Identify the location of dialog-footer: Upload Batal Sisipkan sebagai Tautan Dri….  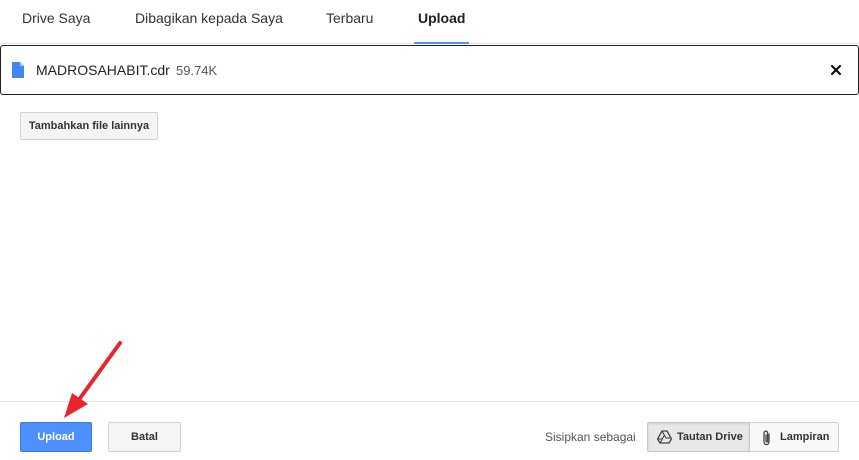
(429, 430).